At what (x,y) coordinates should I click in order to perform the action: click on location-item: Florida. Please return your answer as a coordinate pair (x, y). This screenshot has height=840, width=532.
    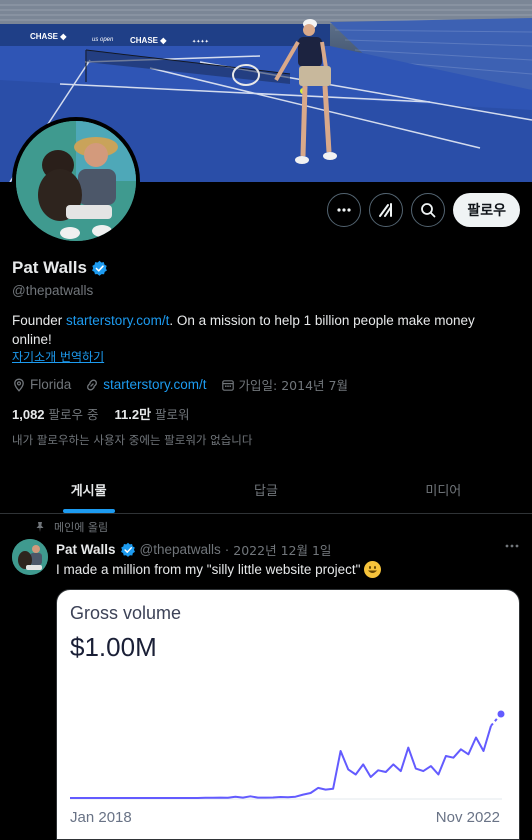
    Looking at the image, I should click on (41, 384).